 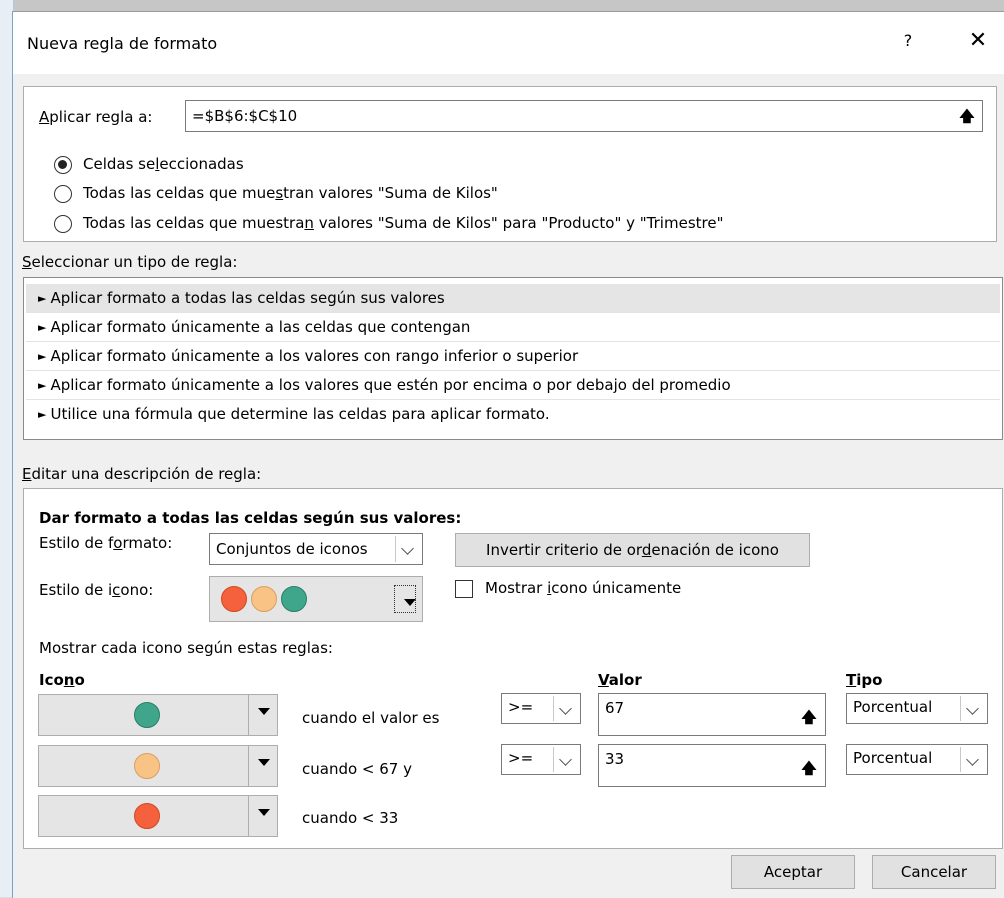 I want to click on type-select-row-2: Porcentual, so click(x=917, y=759).